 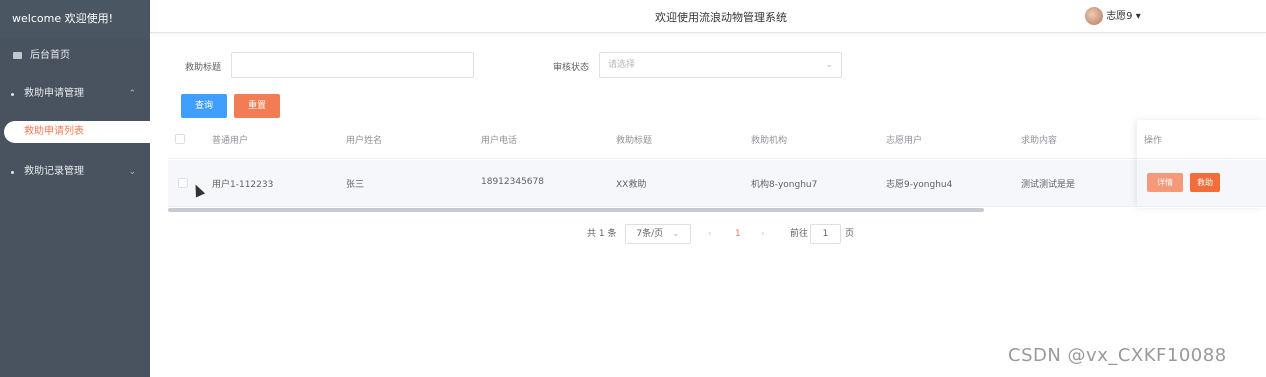 I want to click on actions-cell: 详情 救助, so click(x=1201, y=183).